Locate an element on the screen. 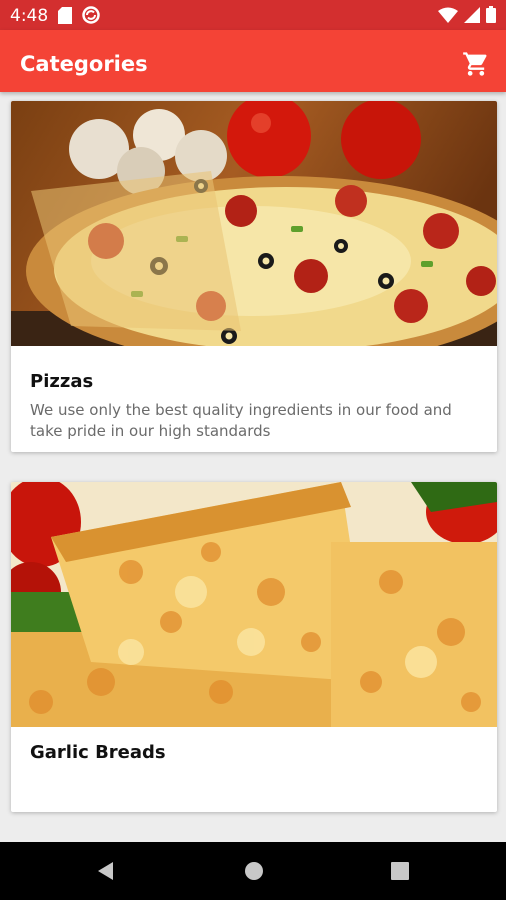  status-right-icons is located at coordinates (467, 14).